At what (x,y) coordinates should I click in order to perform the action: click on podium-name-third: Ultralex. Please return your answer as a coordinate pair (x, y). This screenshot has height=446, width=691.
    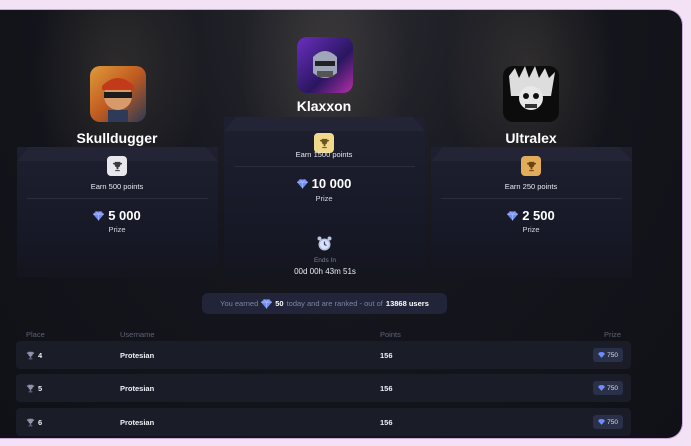
    Looking at the image, I should click on (531, 138).